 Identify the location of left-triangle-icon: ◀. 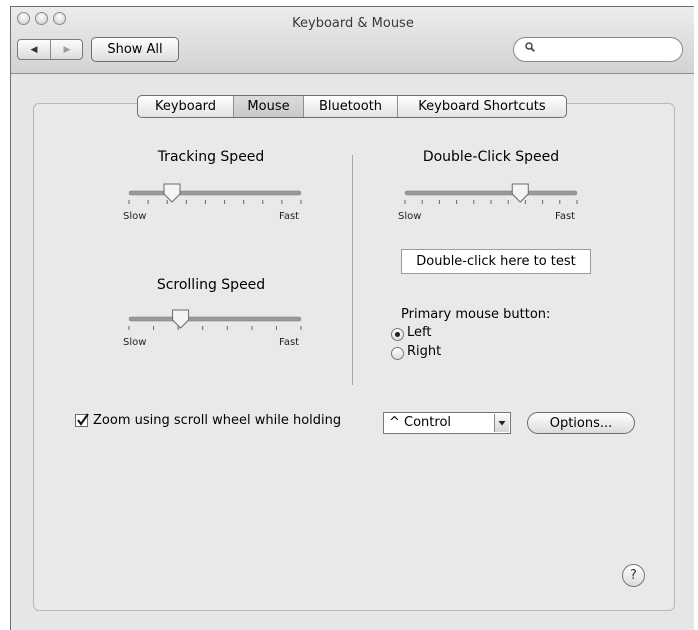
(34, 49).